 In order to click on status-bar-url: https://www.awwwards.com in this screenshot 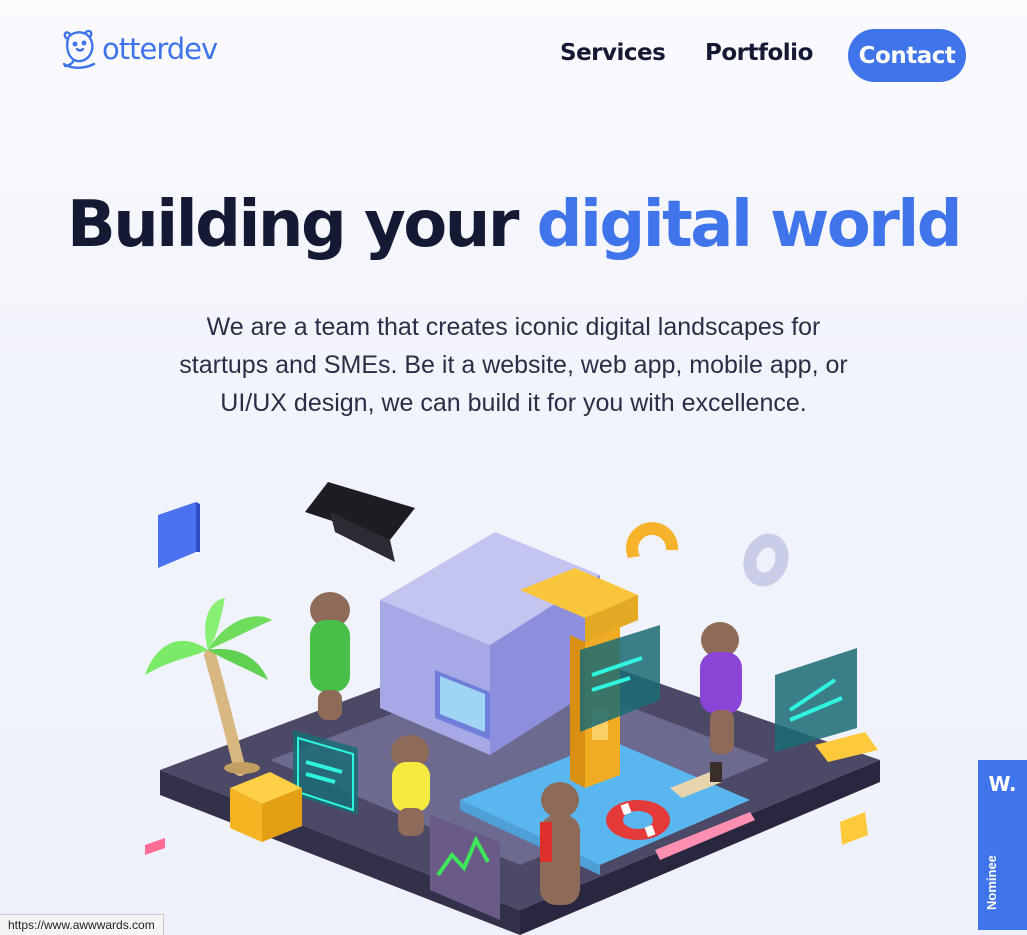, I will do `click(82, 924)`.